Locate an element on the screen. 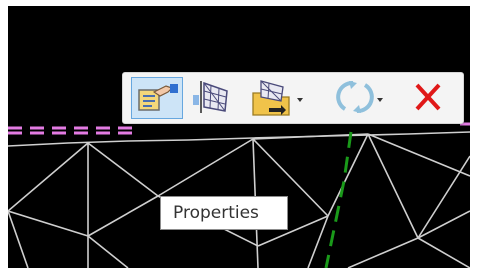 The image size is (478, 268). delete-button is located at coordinates (429, 98).